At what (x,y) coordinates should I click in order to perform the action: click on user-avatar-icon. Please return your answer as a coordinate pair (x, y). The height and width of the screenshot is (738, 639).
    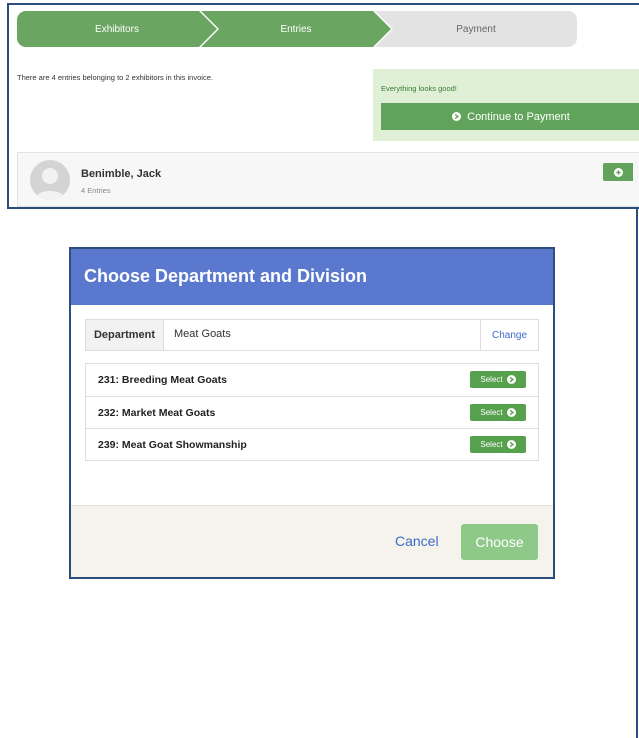
    Looking at the image, I should click on (50, 180).